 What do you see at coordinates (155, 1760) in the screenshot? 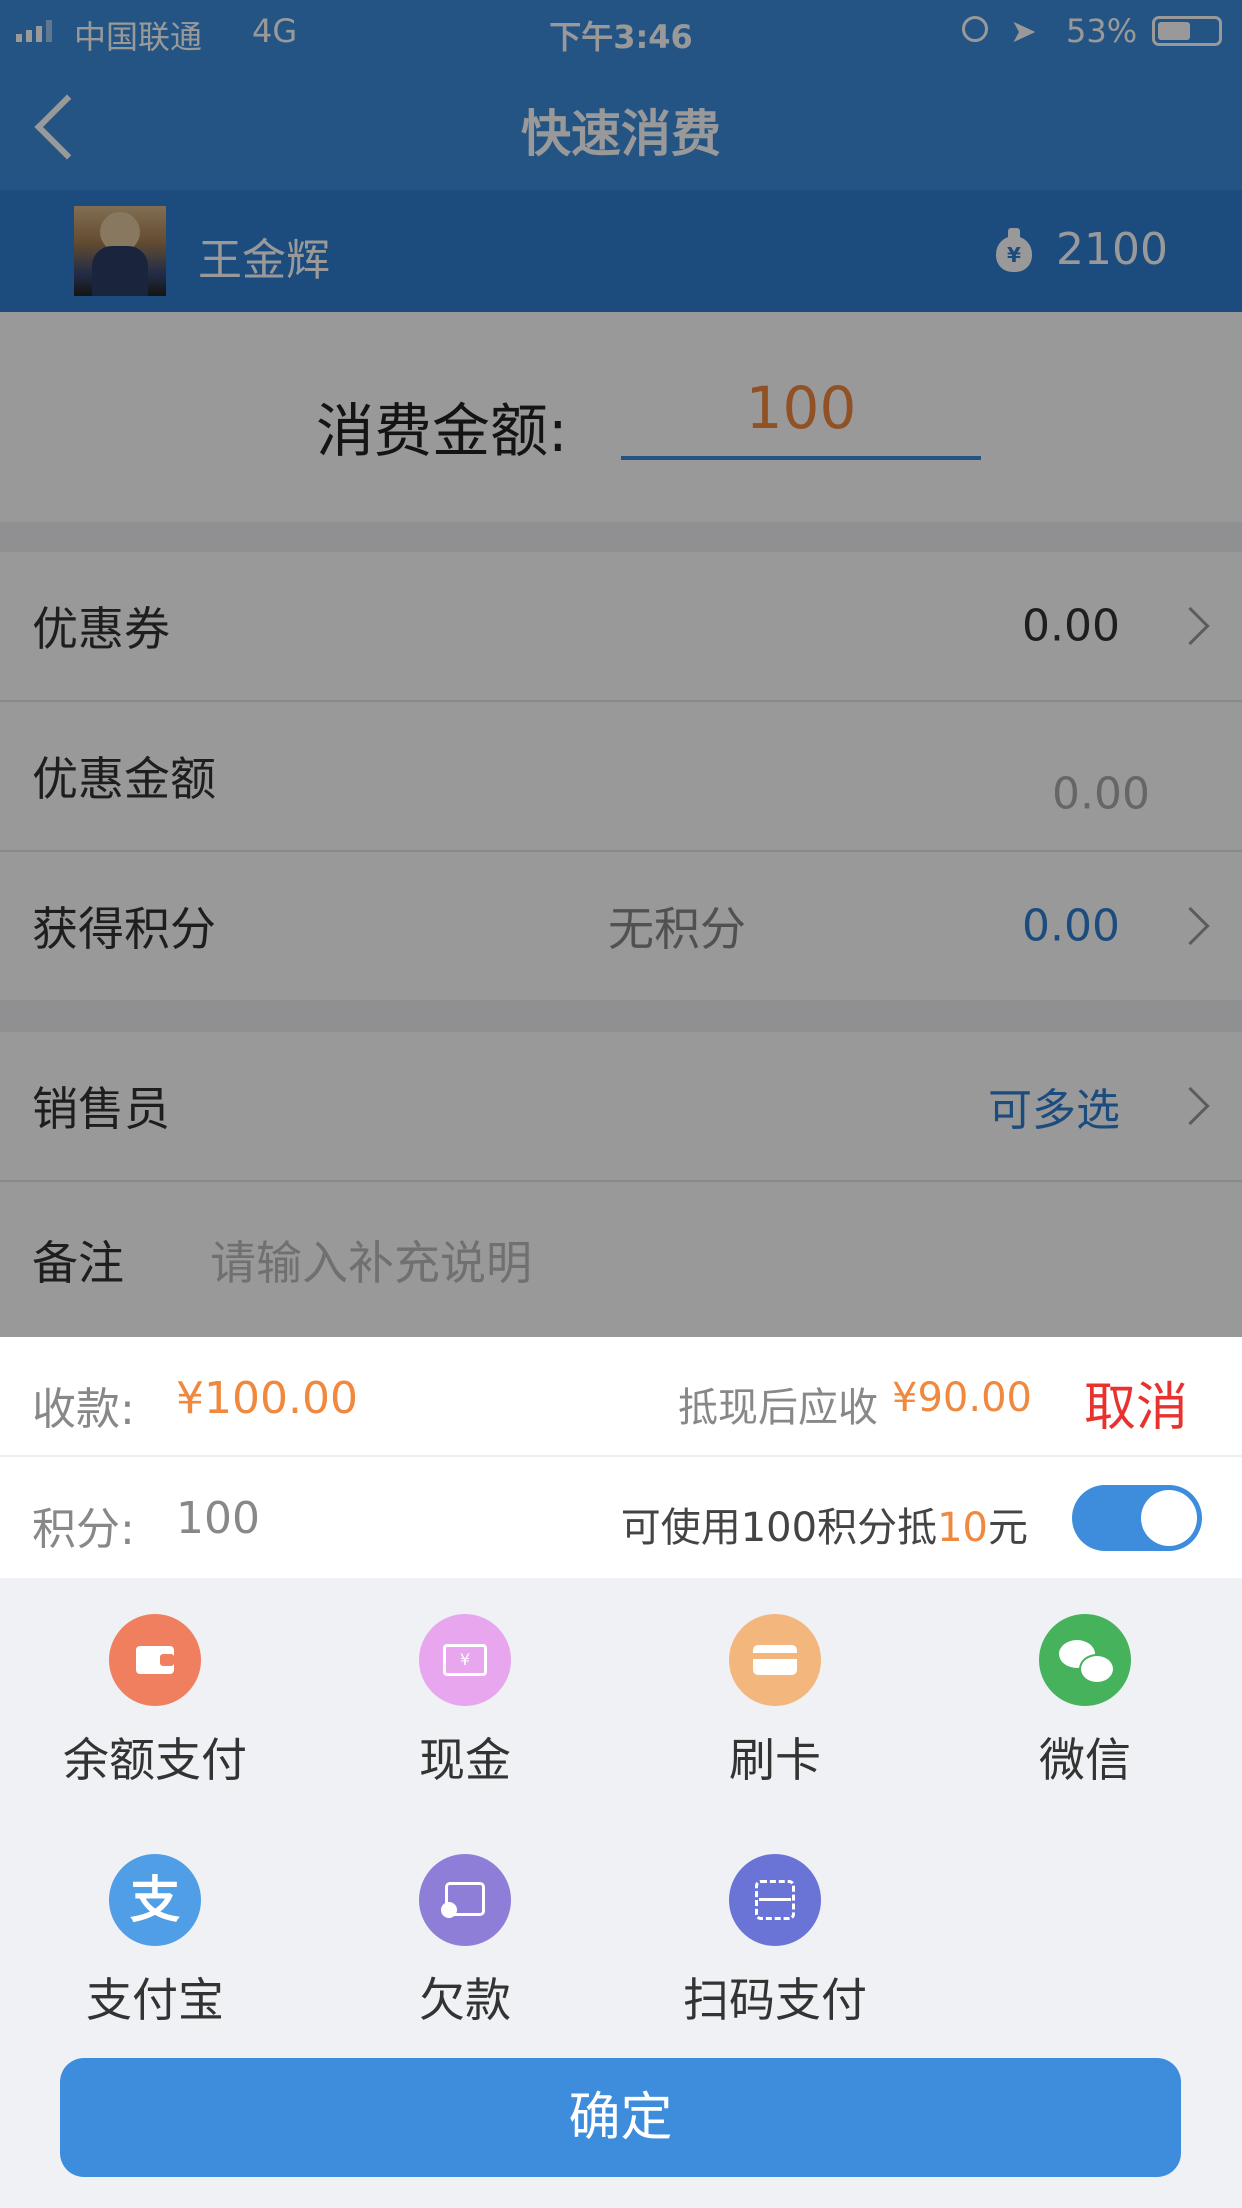
I see `pay-balance-label: 余额支付` at bounding box center [155, 1760].